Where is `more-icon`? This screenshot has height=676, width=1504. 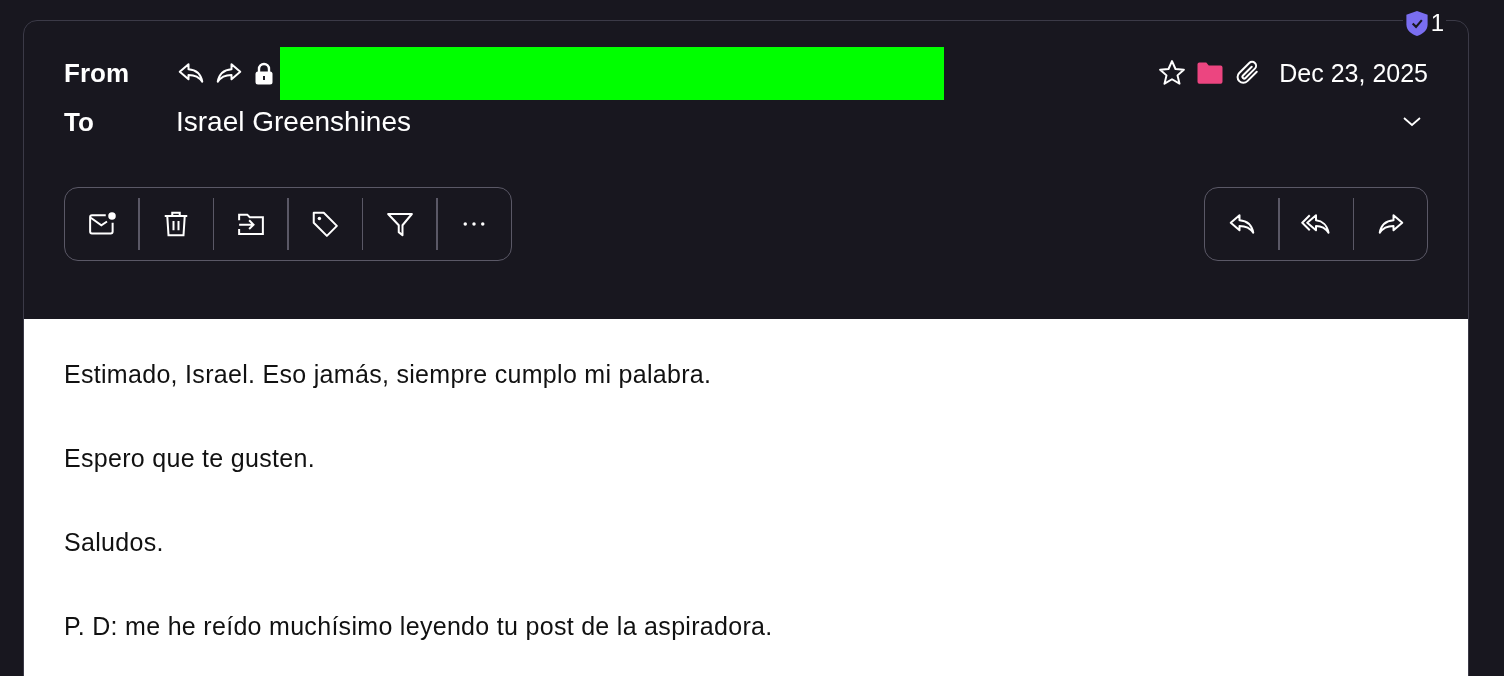 more-icon is located at coordinates (474, 224).